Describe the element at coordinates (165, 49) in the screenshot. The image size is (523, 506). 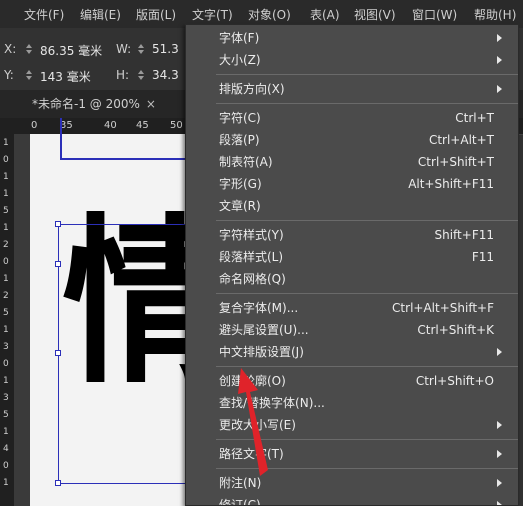
I see `w-field: 51.3` at that location.